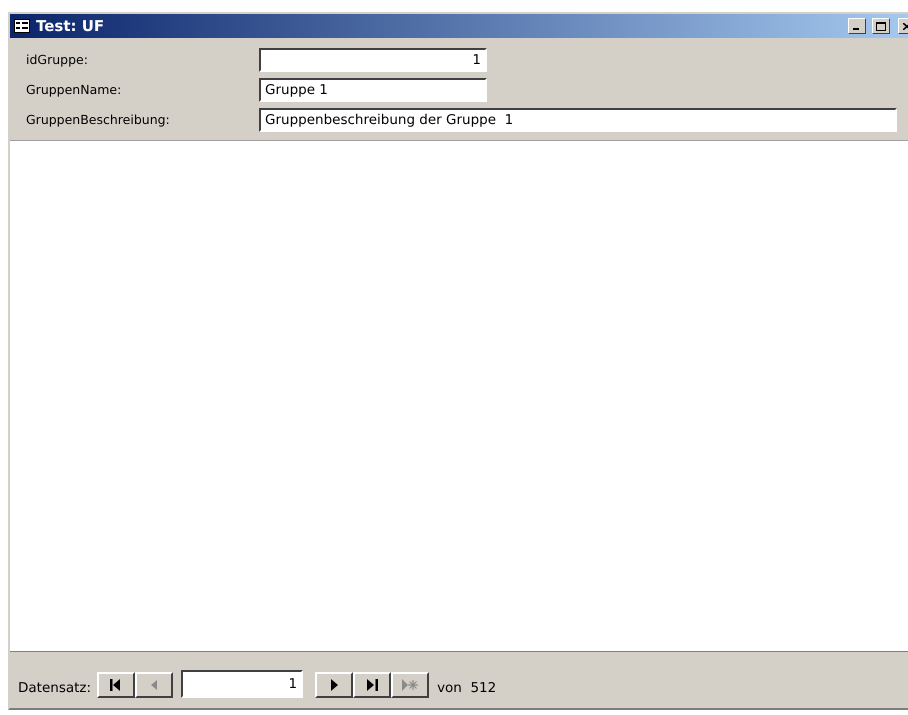 The height and width of the screenshot is (715, 908). Describe the element at coordinates (857, 26) in the screenshot. I see `minimize-button` at that location.